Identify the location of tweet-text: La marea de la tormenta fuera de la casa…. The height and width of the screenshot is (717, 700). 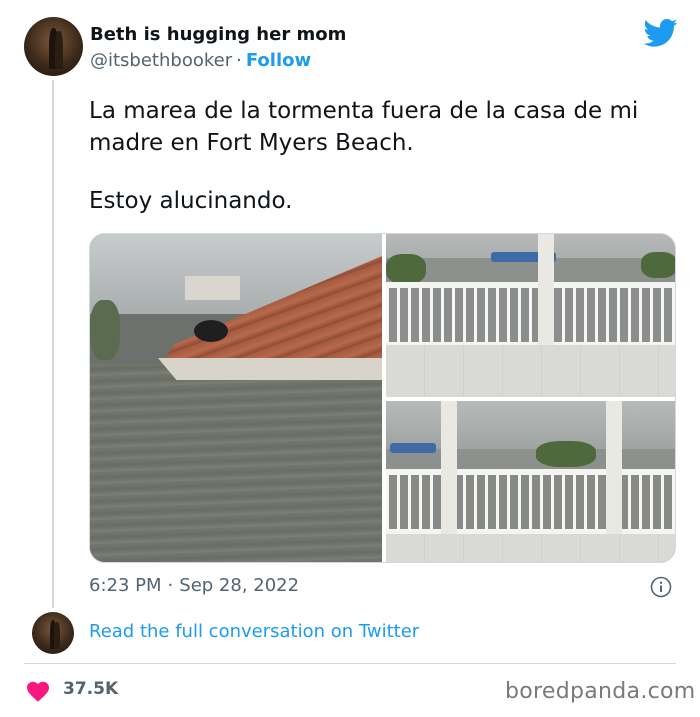
(384, 156).